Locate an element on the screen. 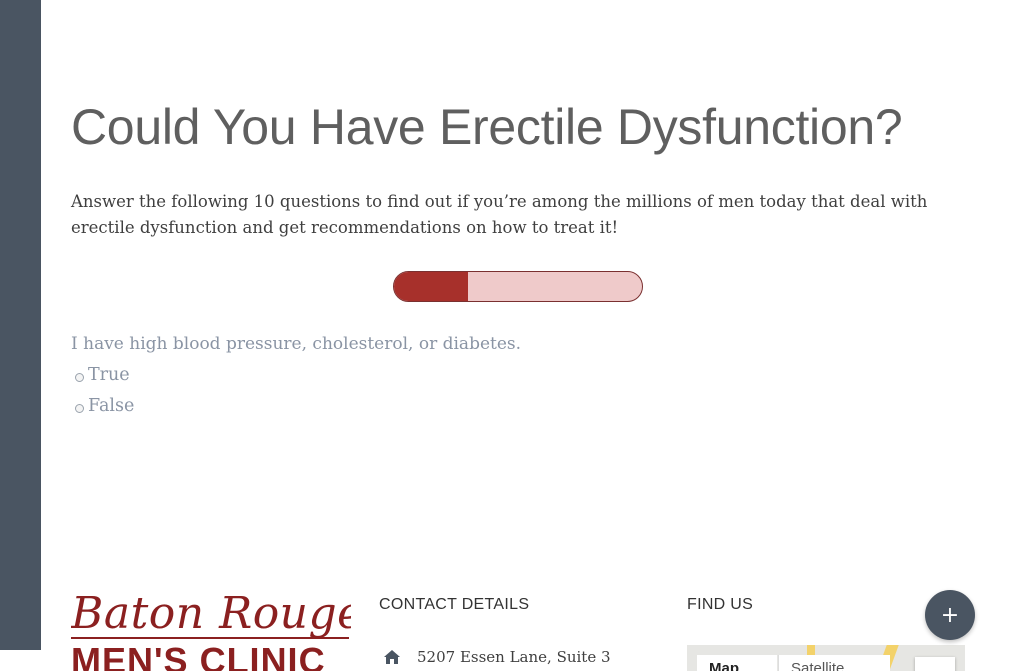 The height and width of the screenshot is (671, 1024). location-map: Map Satellite is located at coordinates (826, 658).